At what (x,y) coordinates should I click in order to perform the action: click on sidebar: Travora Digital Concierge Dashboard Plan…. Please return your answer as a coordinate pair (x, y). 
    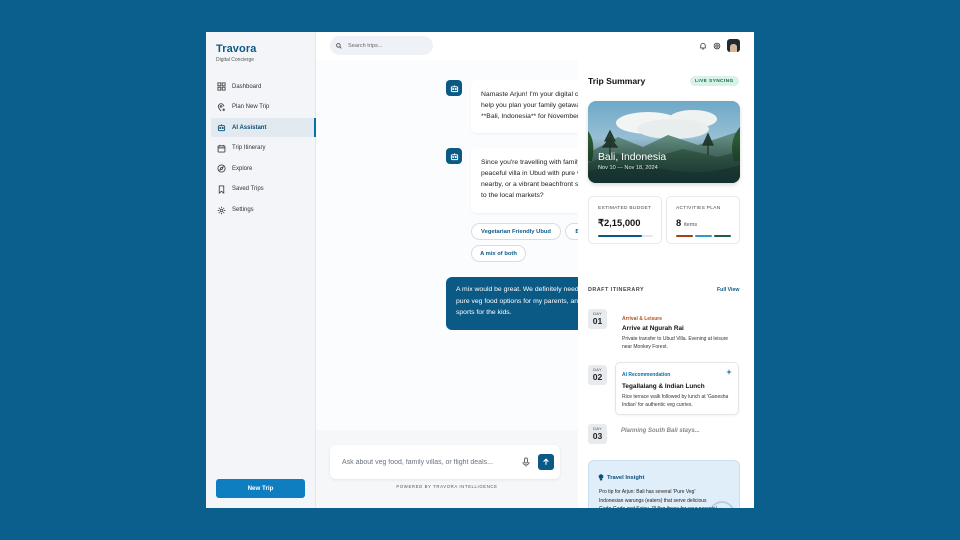
    Looking at the image, I should click on (261, 270).